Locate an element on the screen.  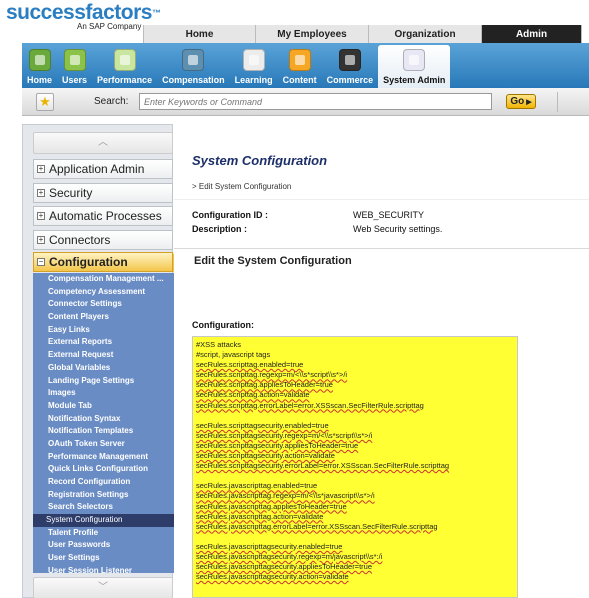
home-icon is located at coordinates (39, 60).